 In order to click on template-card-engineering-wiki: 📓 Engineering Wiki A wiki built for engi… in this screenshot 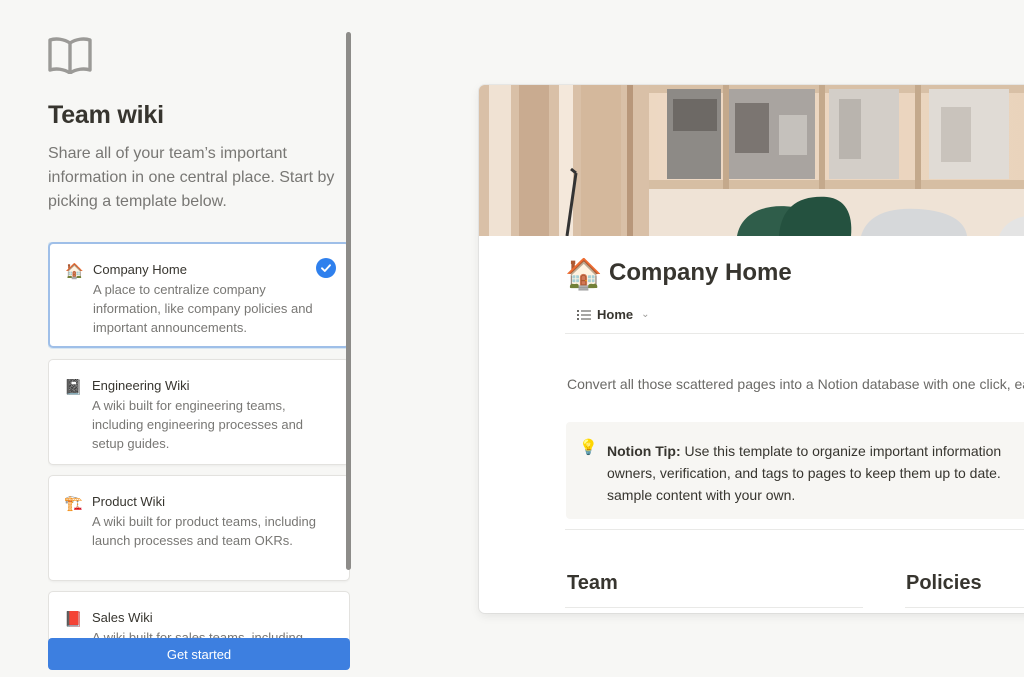, I will do `click(199, 412)`.